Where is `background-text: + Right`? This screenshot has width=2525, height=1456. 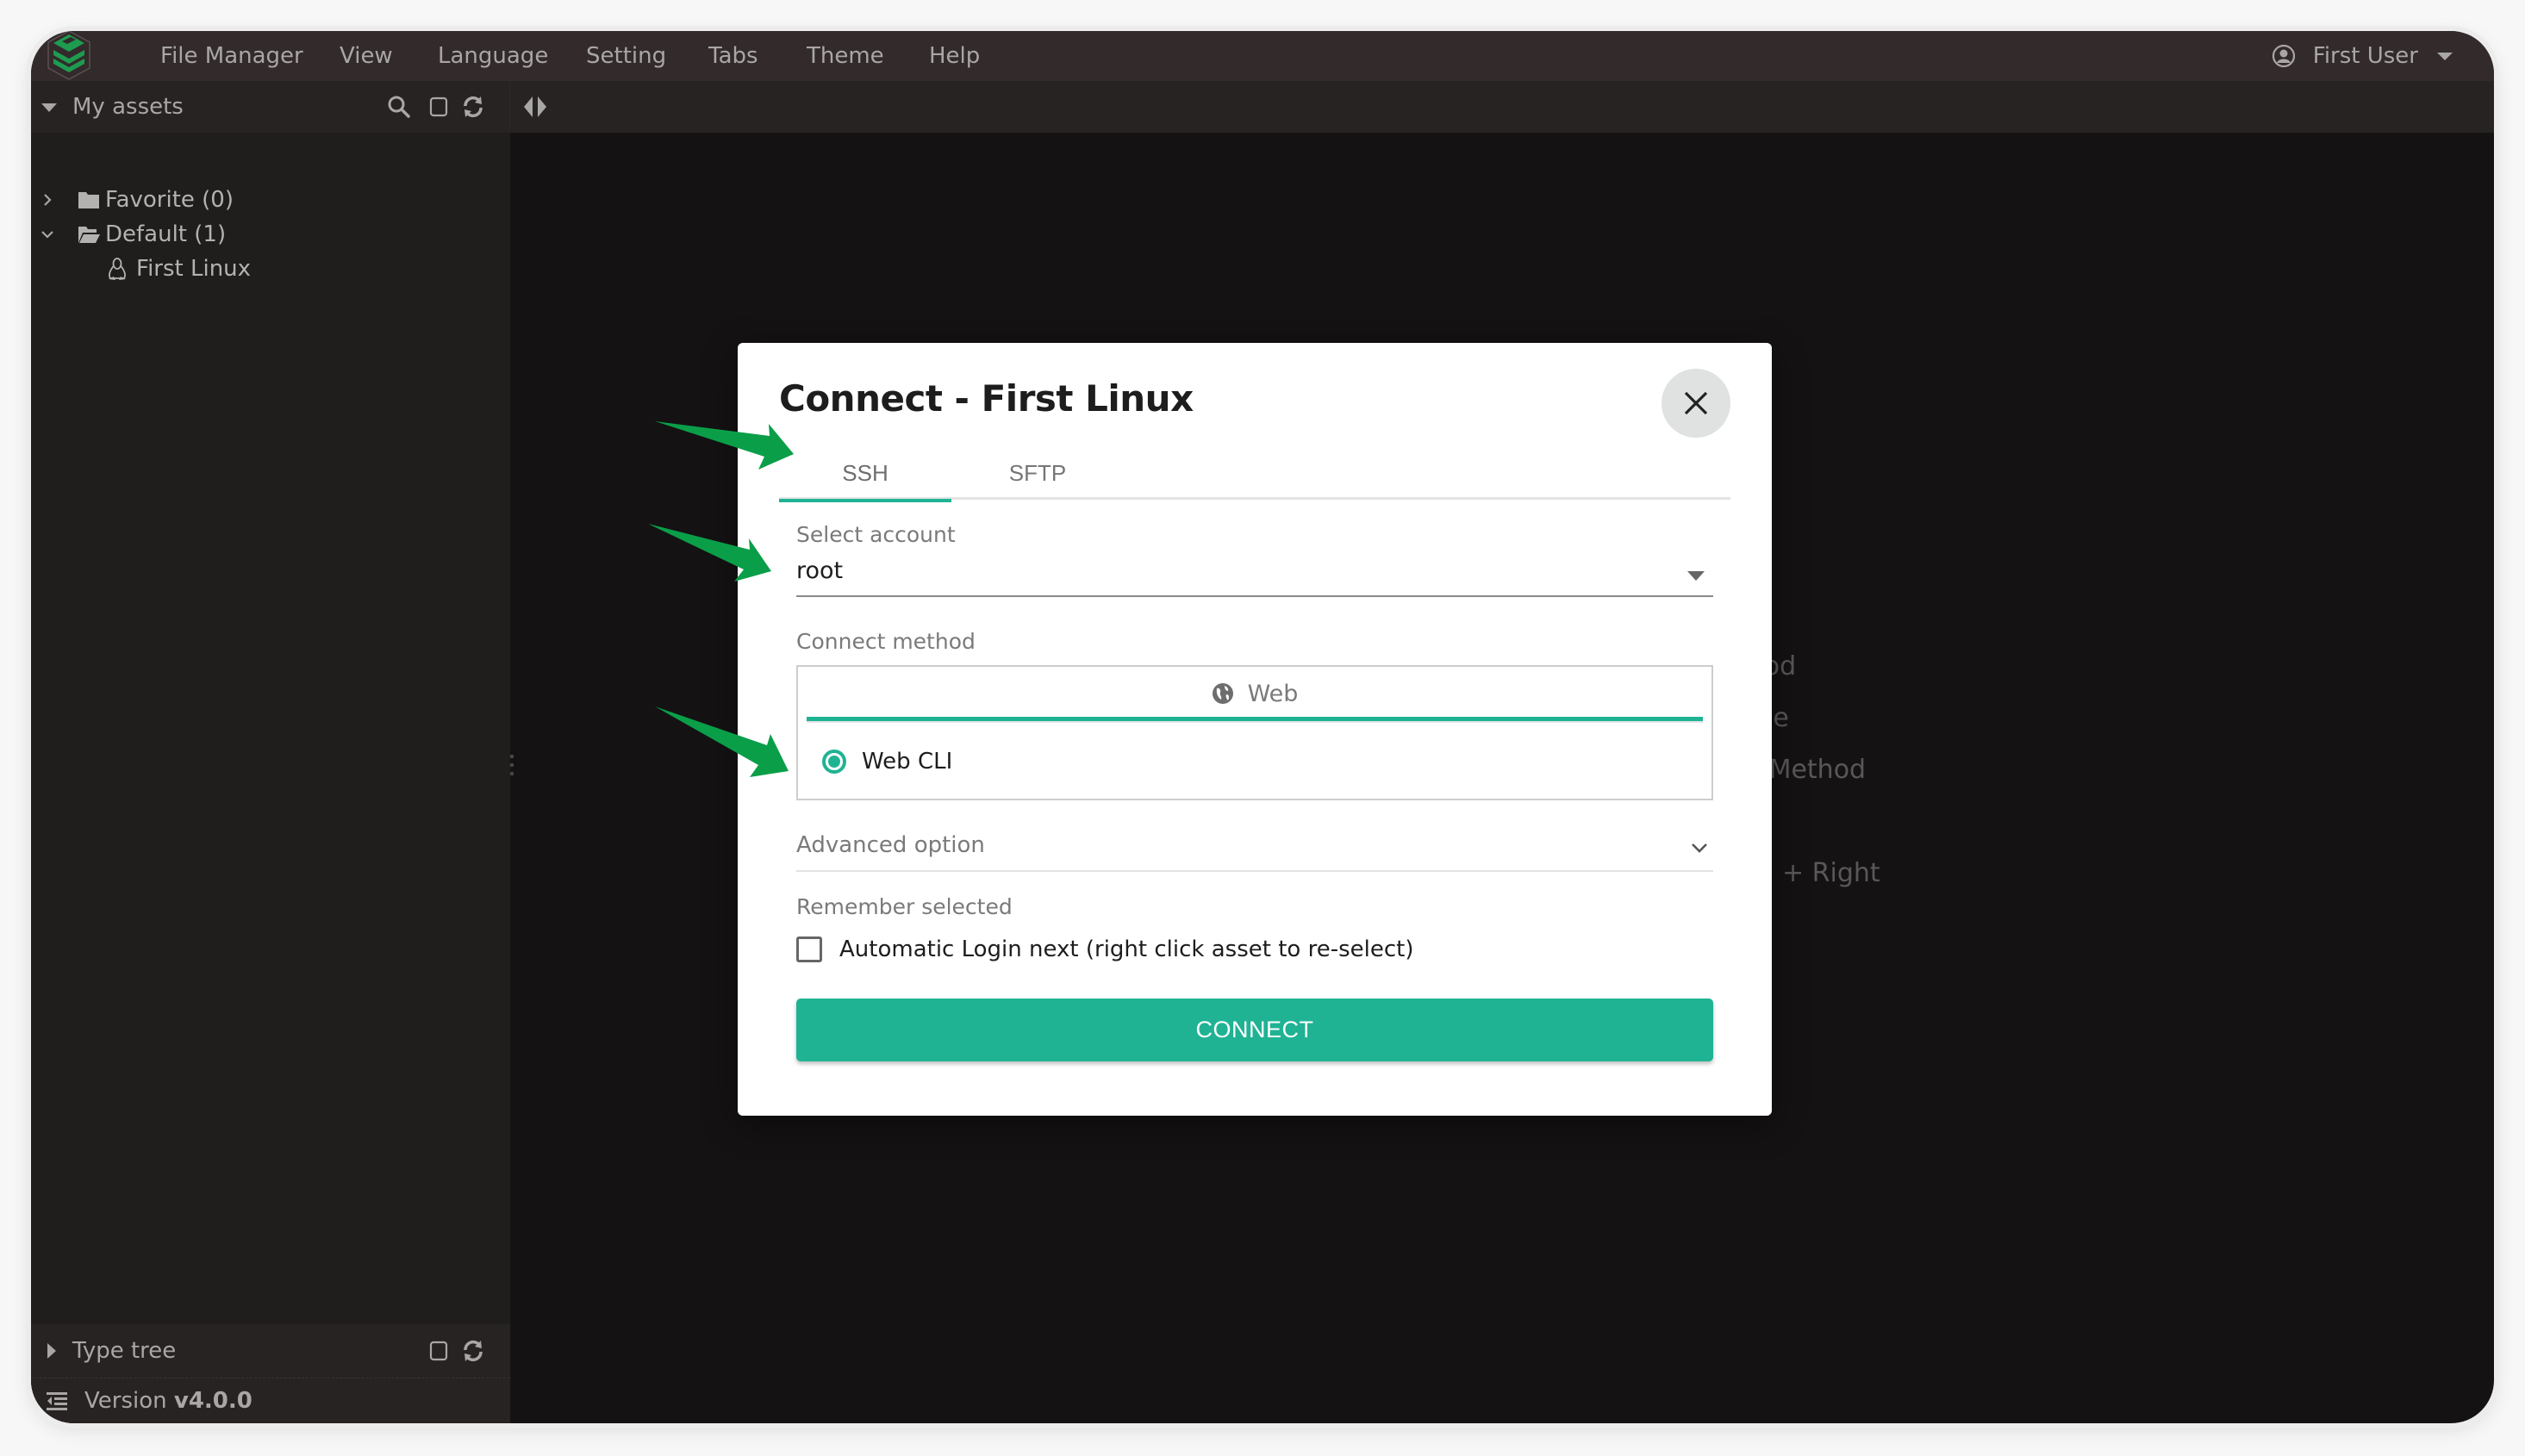
background-text: + Right is located at coordinates (1831, 873).